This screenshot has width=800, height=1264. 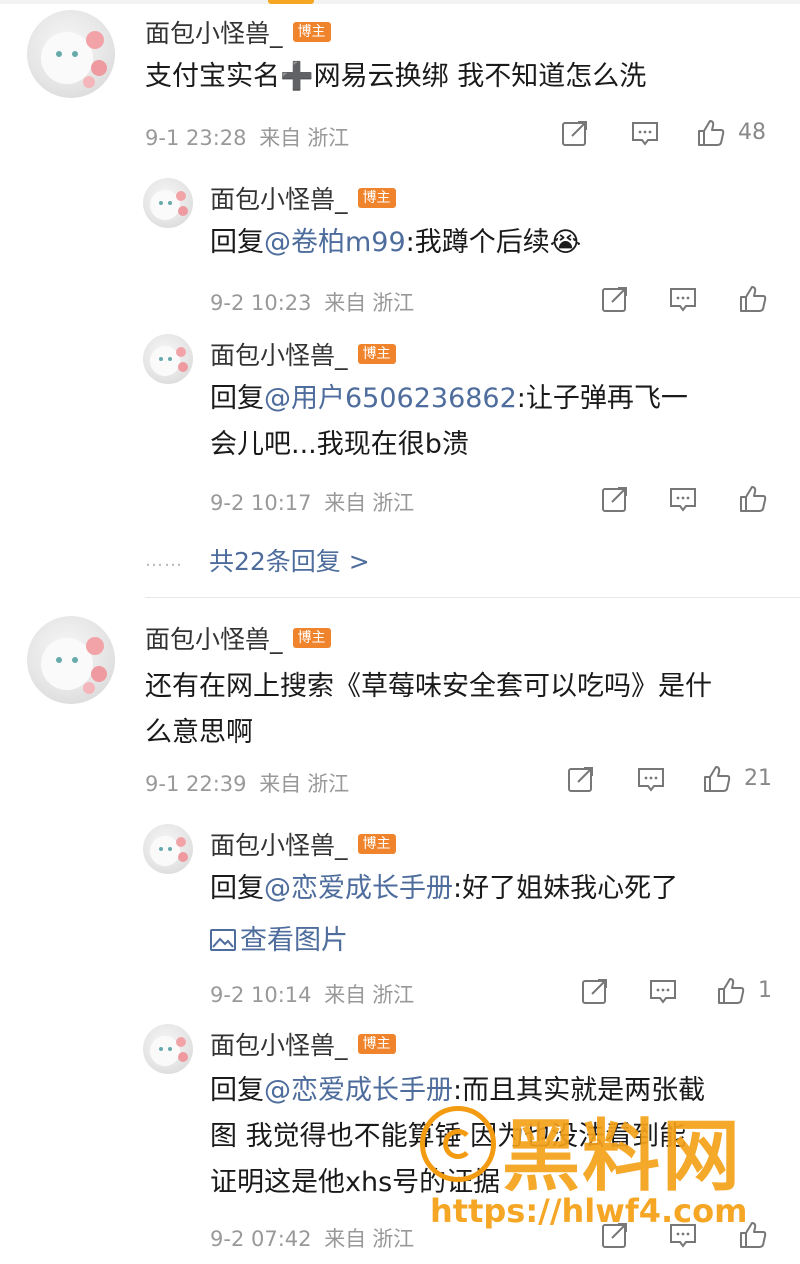 I want to click on comment-text: 支付宝实名➕网易云换绑 我不知道怎么洗, so click(x=396, y=76).